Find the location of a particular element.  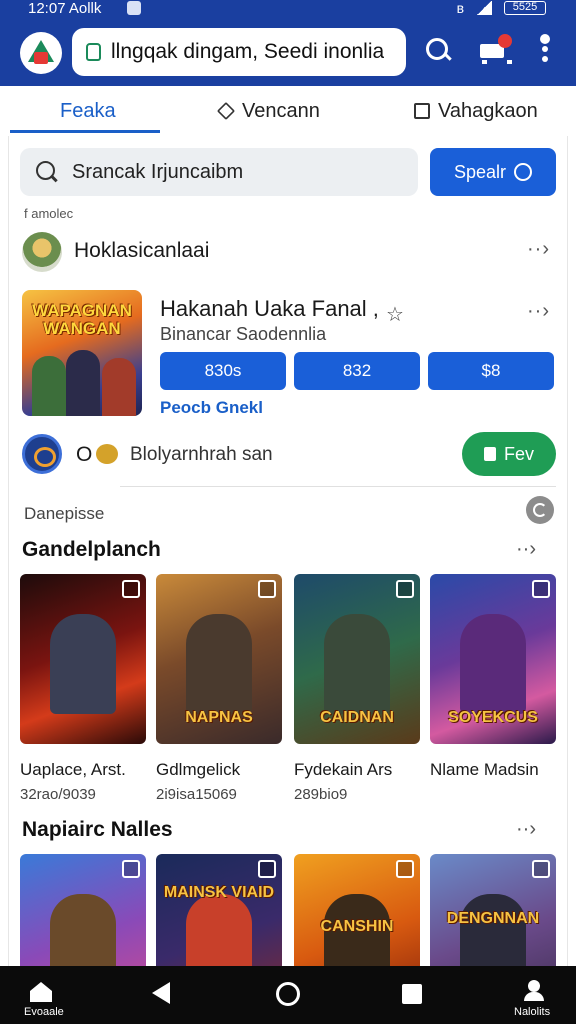

tab-bar: Feaka Vencann Vahagkaon is located at coordinates (288, 111).